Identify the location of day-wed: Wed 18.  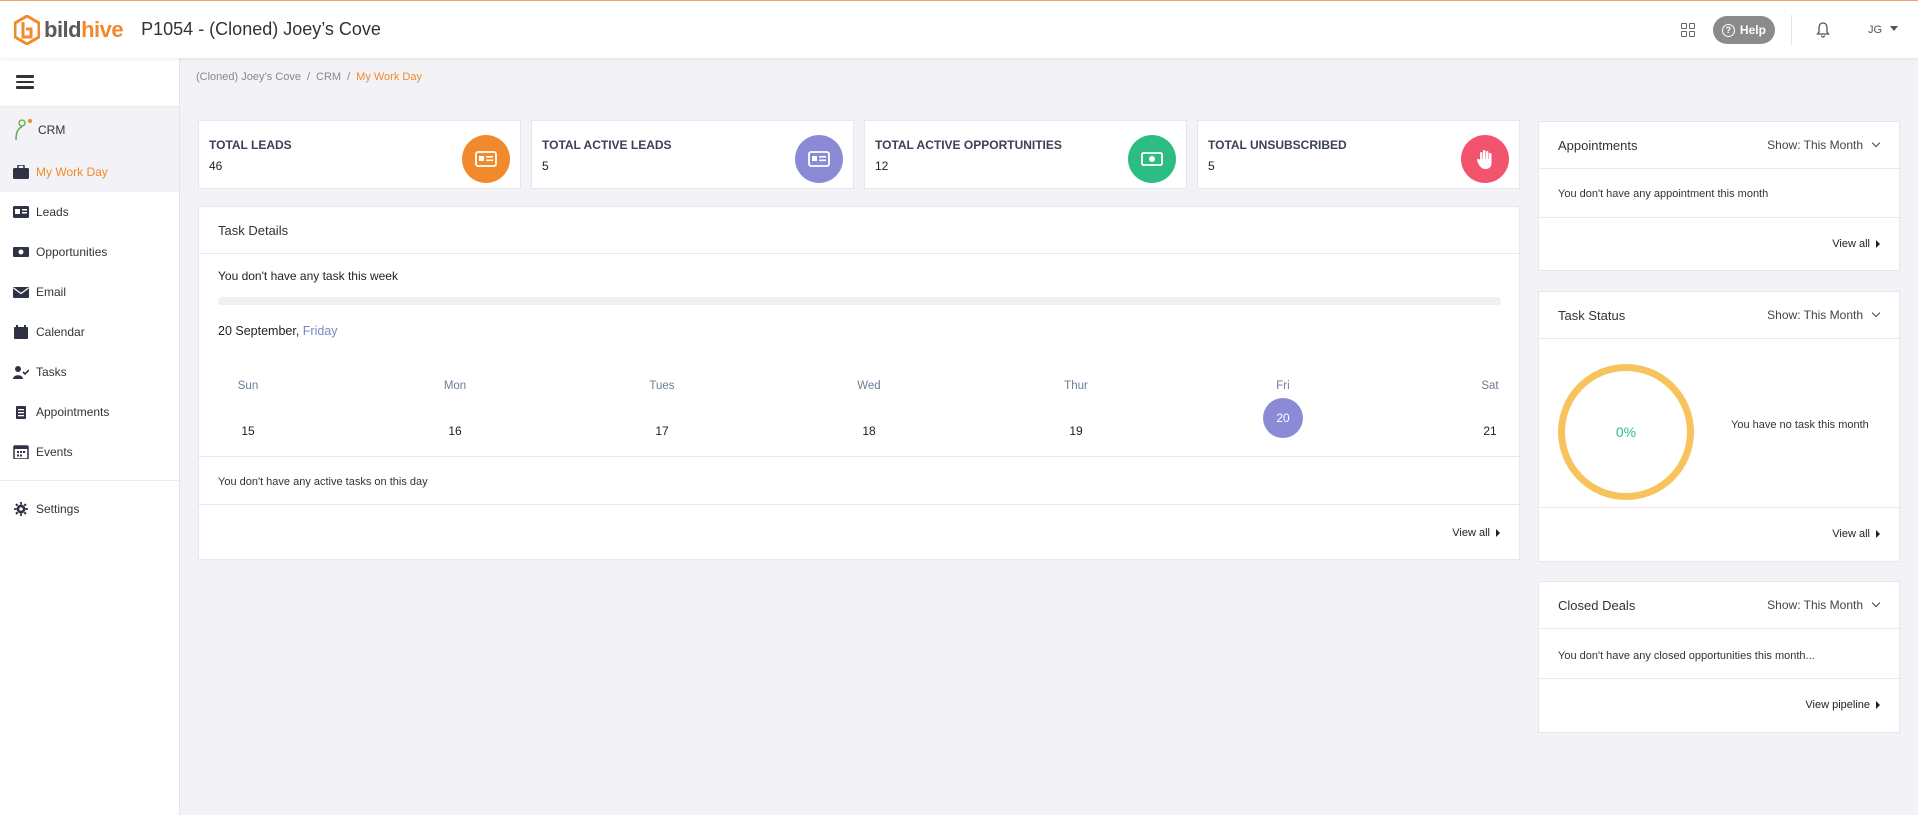
(869, 415).